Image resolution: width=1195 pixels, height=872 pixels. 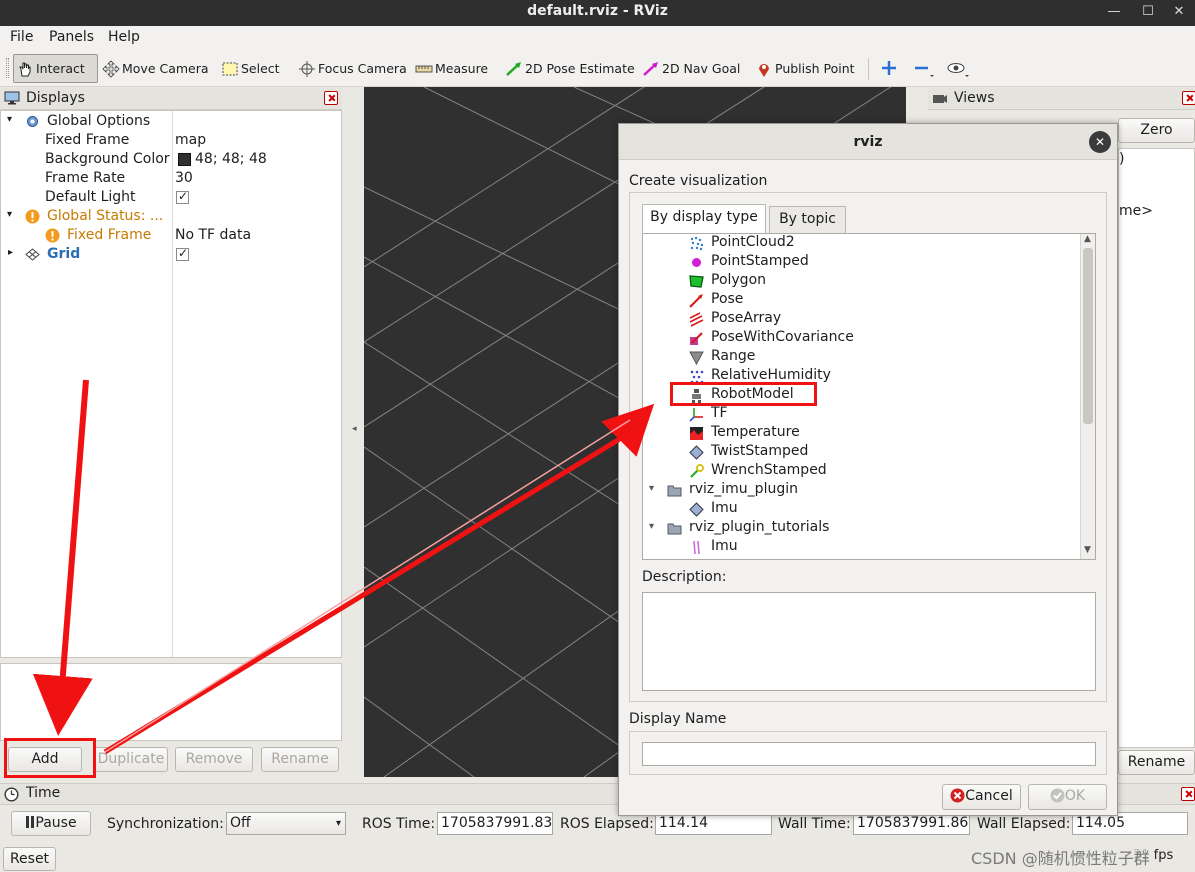 I want to click on tool-measure: Measure, so click(x=450, y=68).